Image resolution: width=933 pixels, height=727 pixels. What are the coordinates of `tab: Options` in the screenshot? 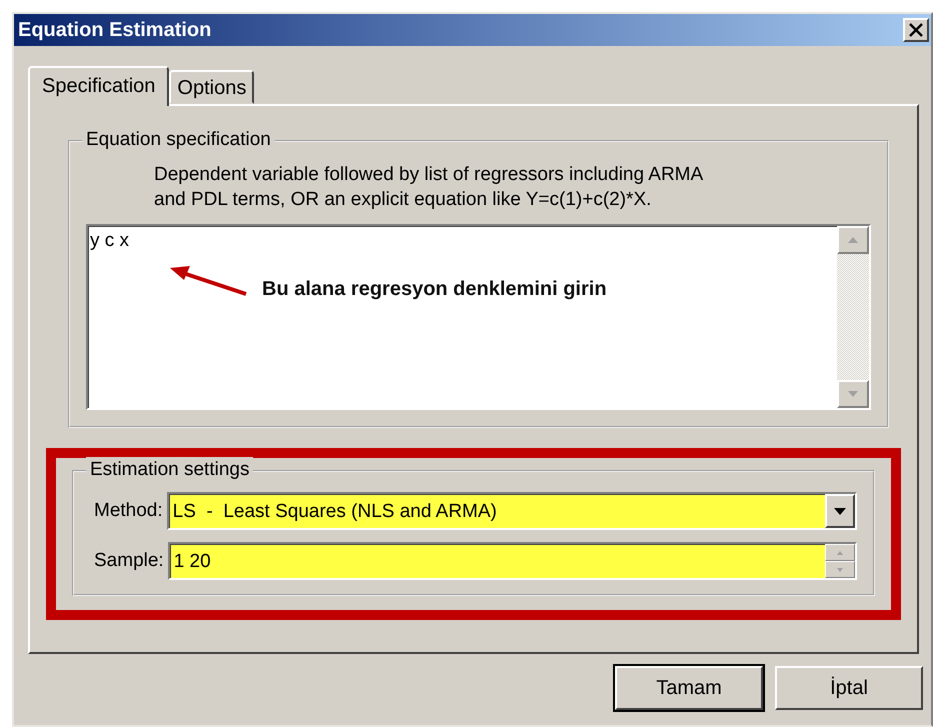 It's located at (211, 87).